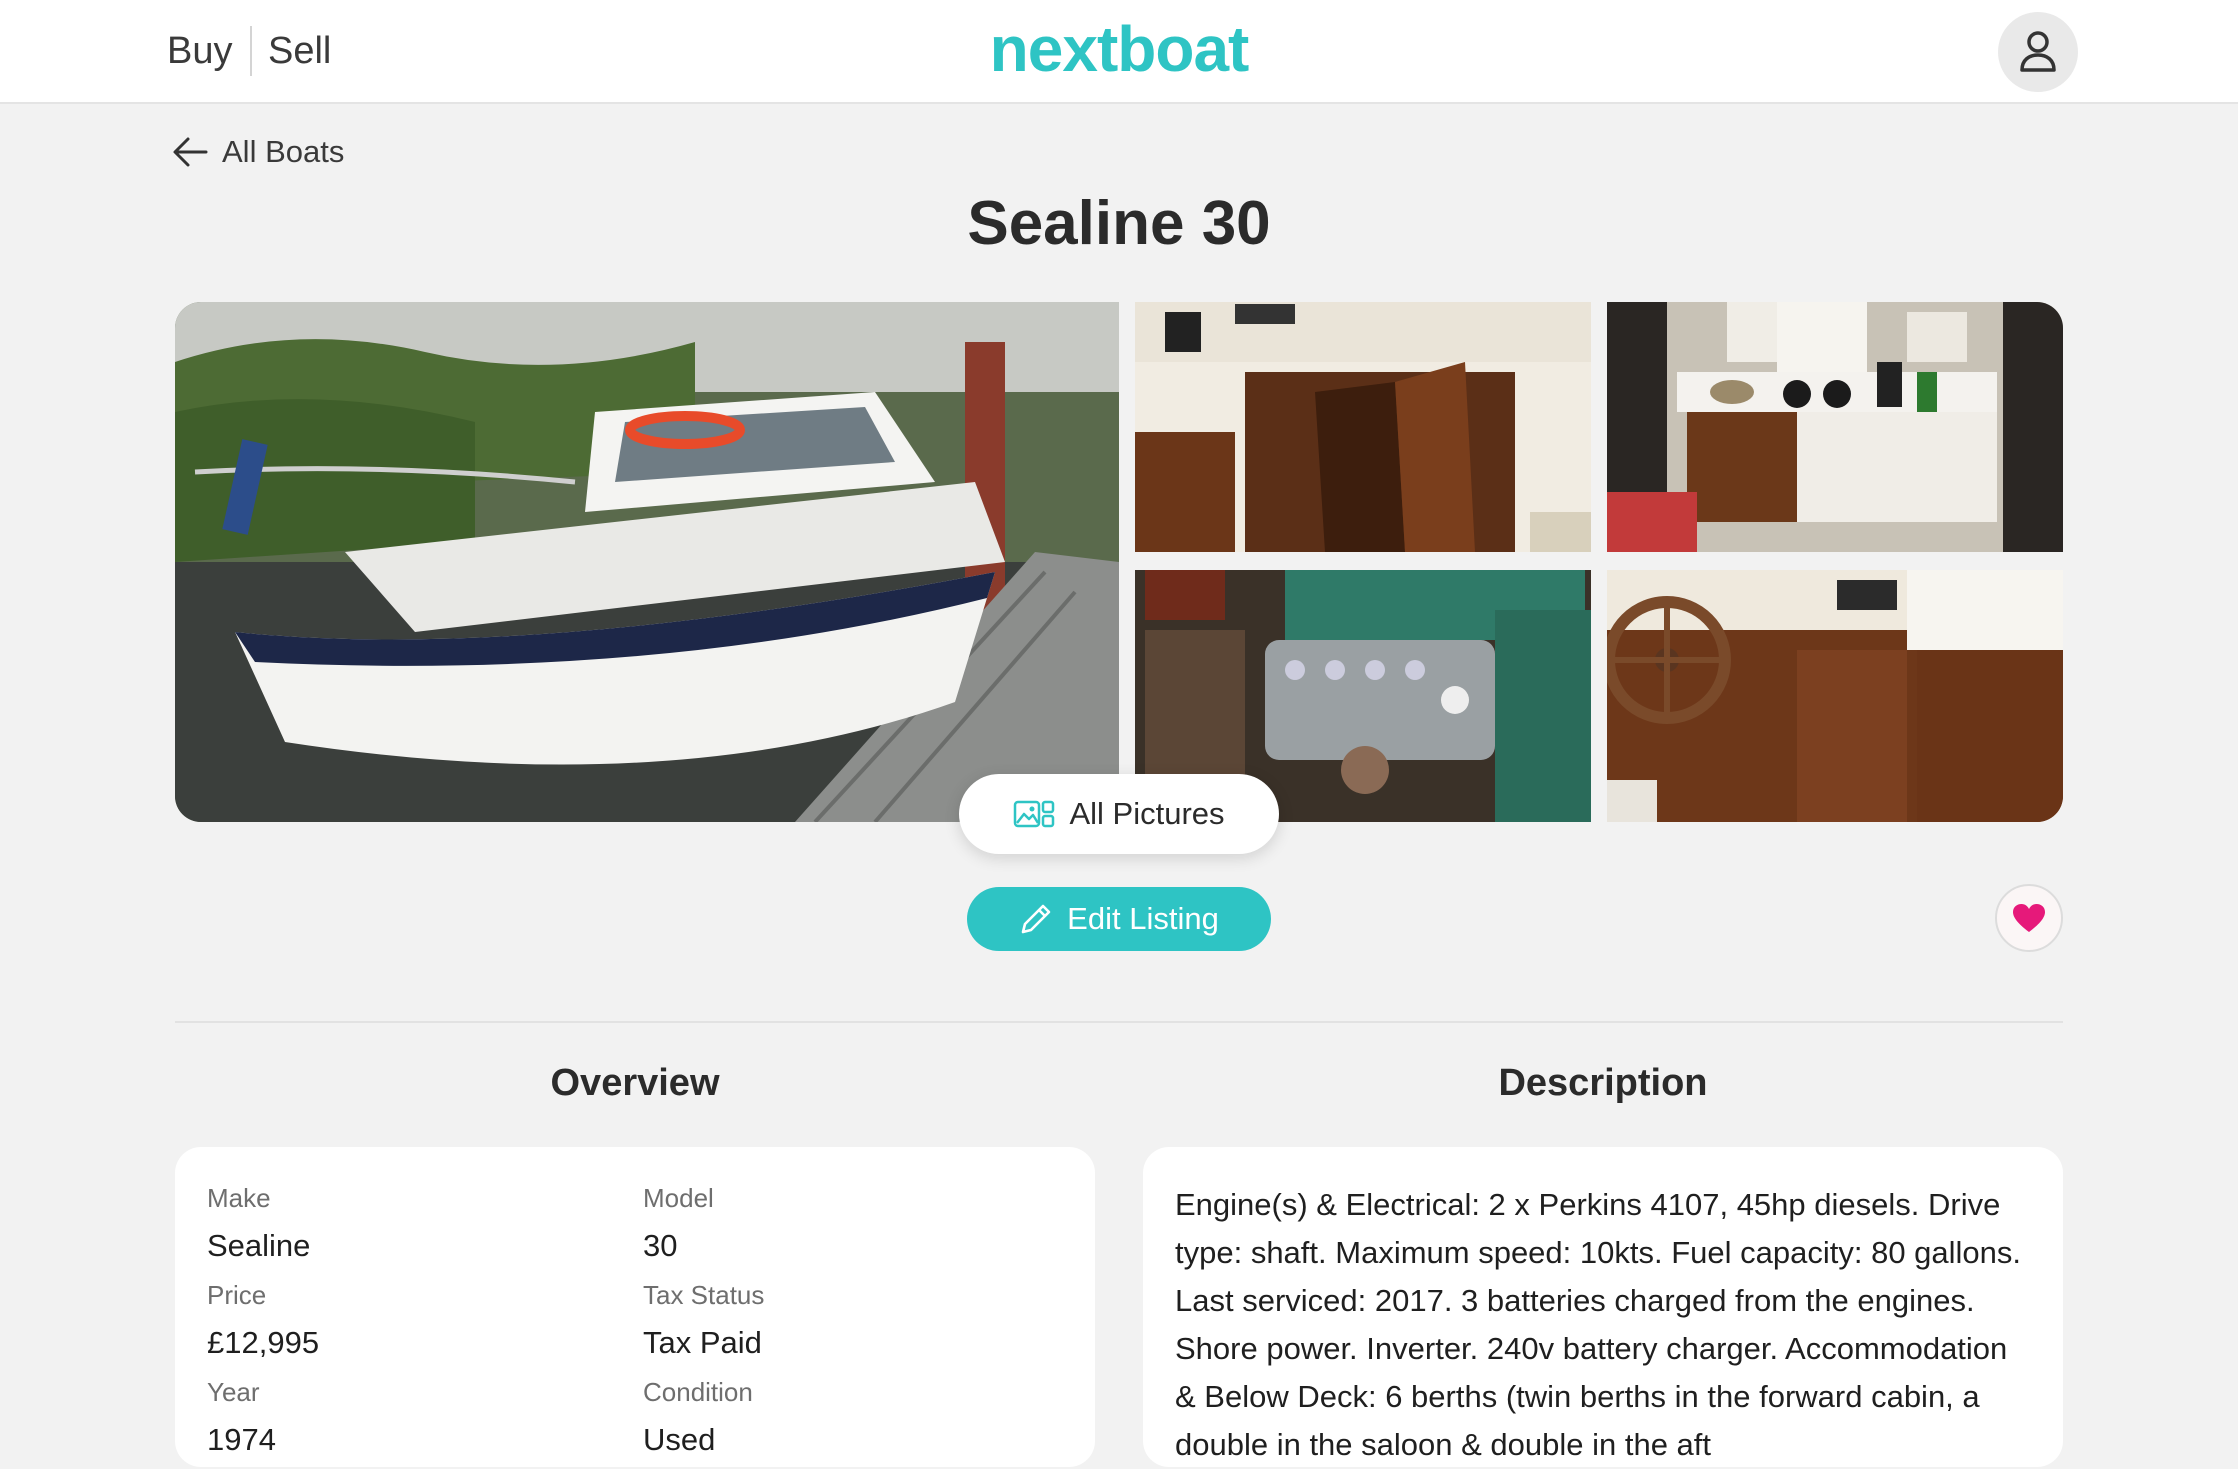 This screenshot has width=2238, height=1469. Describe the element at coordinates (259, 1245) in the screenshot. I see `field-value: Sealine` at that location.